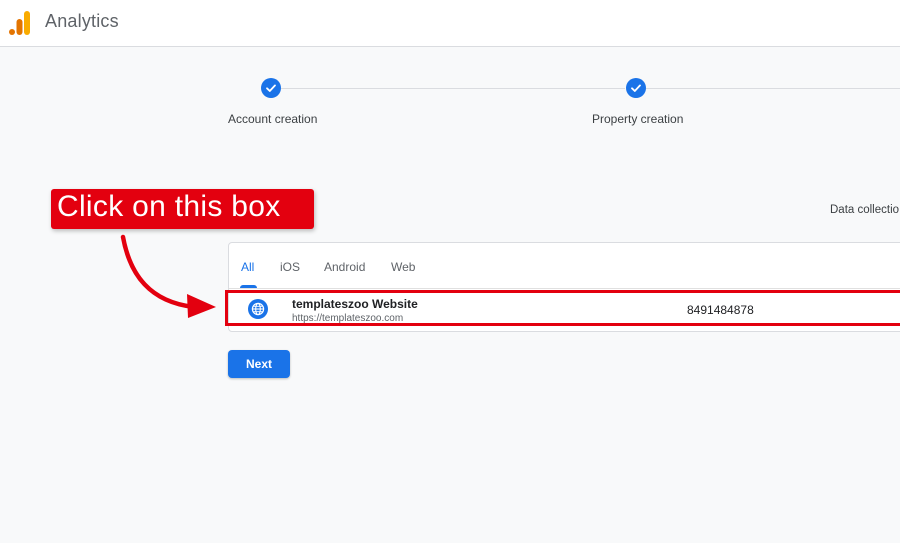 This screenshot has height=543, width=900. Describe the element at coordinates (248, 286) in the screenshot. I see `active-tab-indicator` at that location.